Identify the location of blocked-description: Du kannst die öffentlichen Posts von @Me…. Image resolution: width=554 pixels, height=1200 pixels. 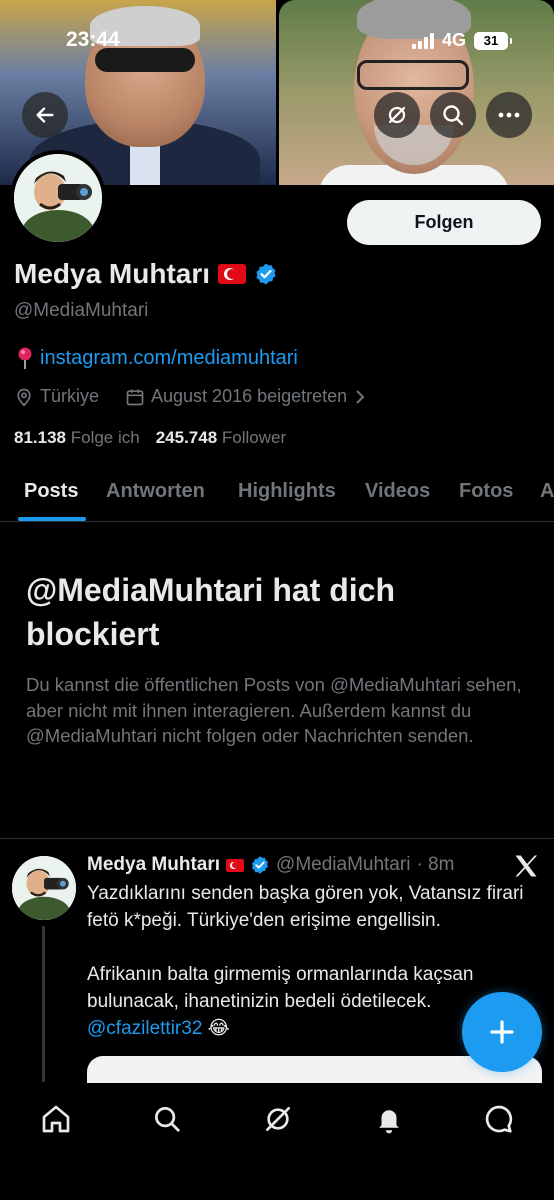
(274, 710).